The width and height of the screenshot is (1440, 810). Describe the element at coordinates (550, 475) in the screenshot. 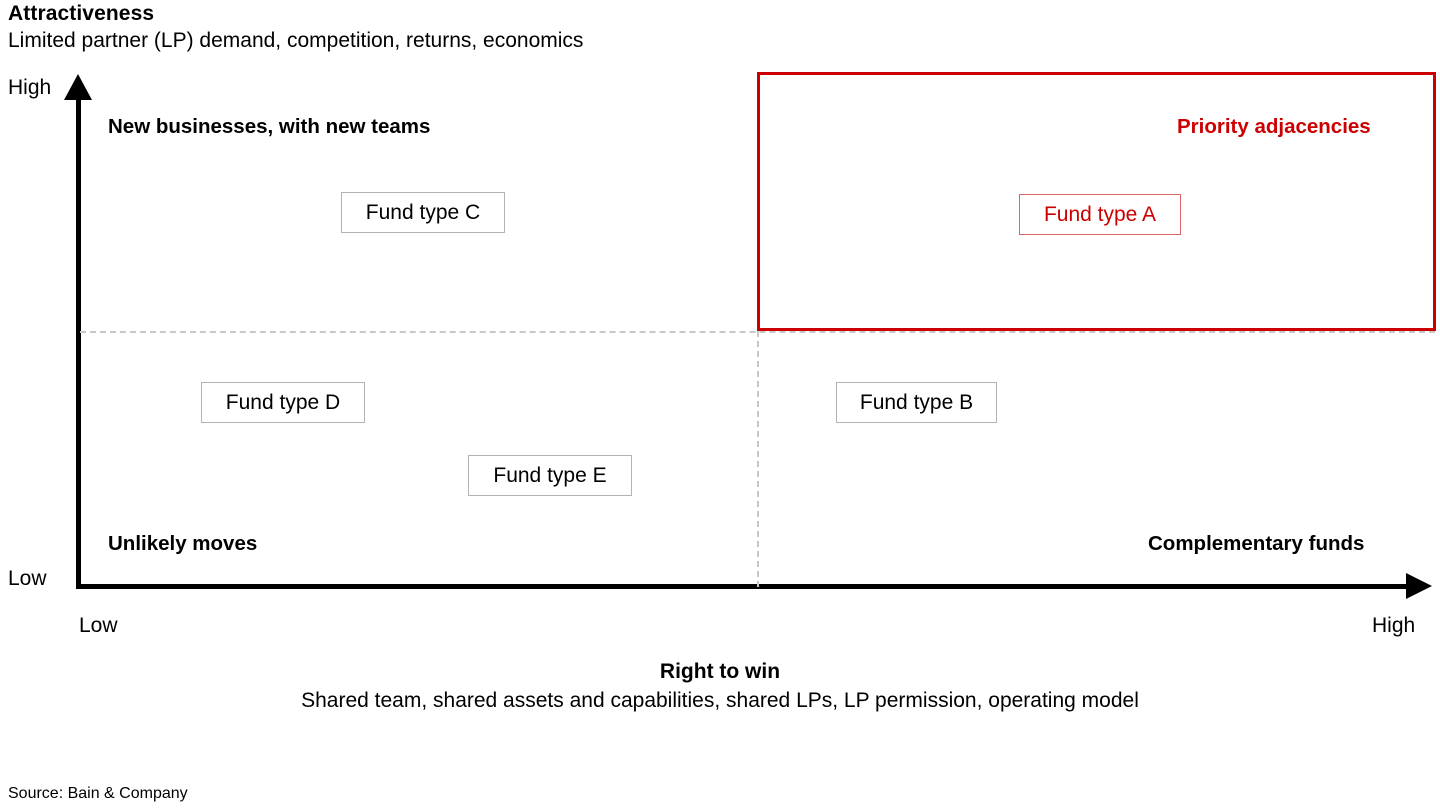

I see `marker-fund-type-e: Fund type E` at that location.